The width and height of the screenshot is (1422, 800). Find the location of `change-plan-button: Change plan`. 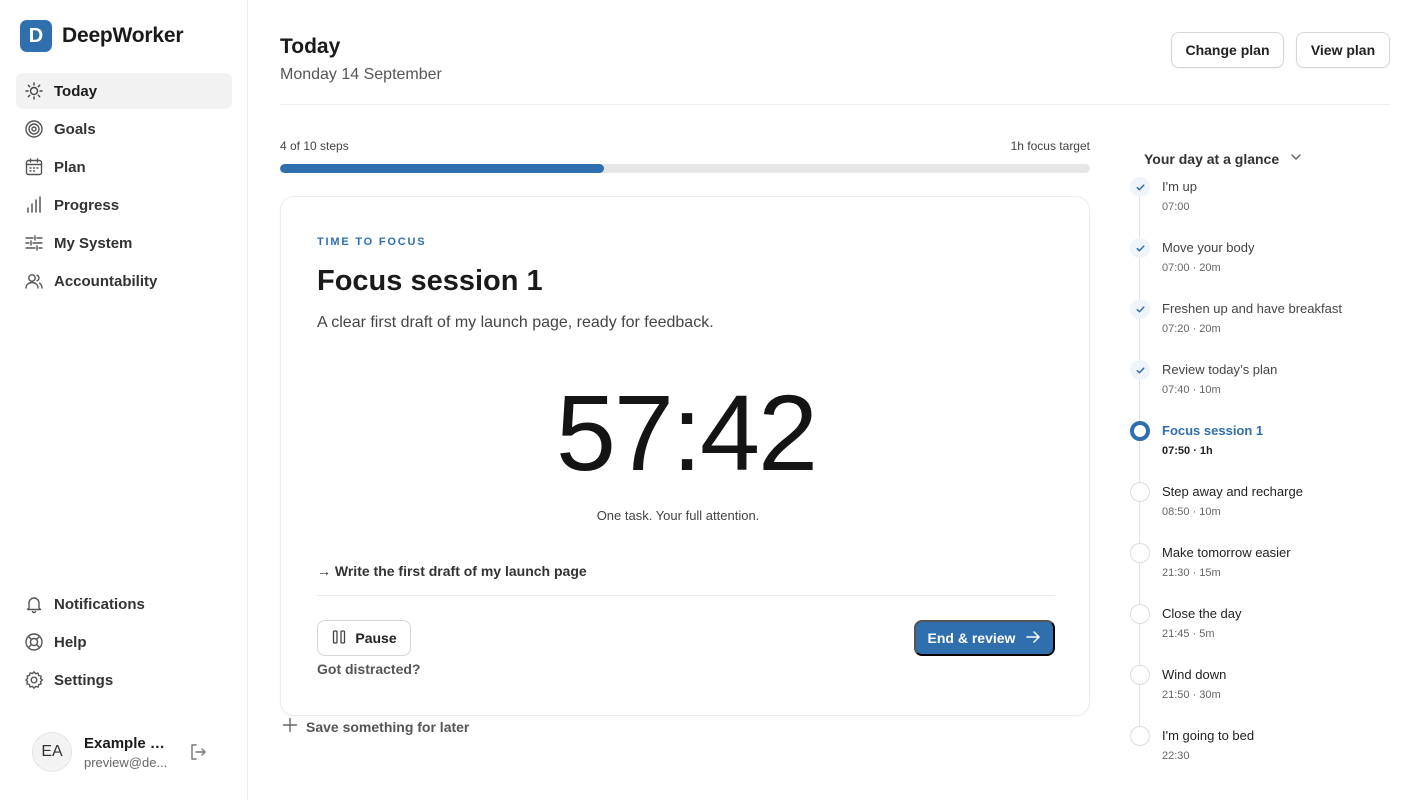

change-plan-button: Change plan is located at coordinates (1227, 50).